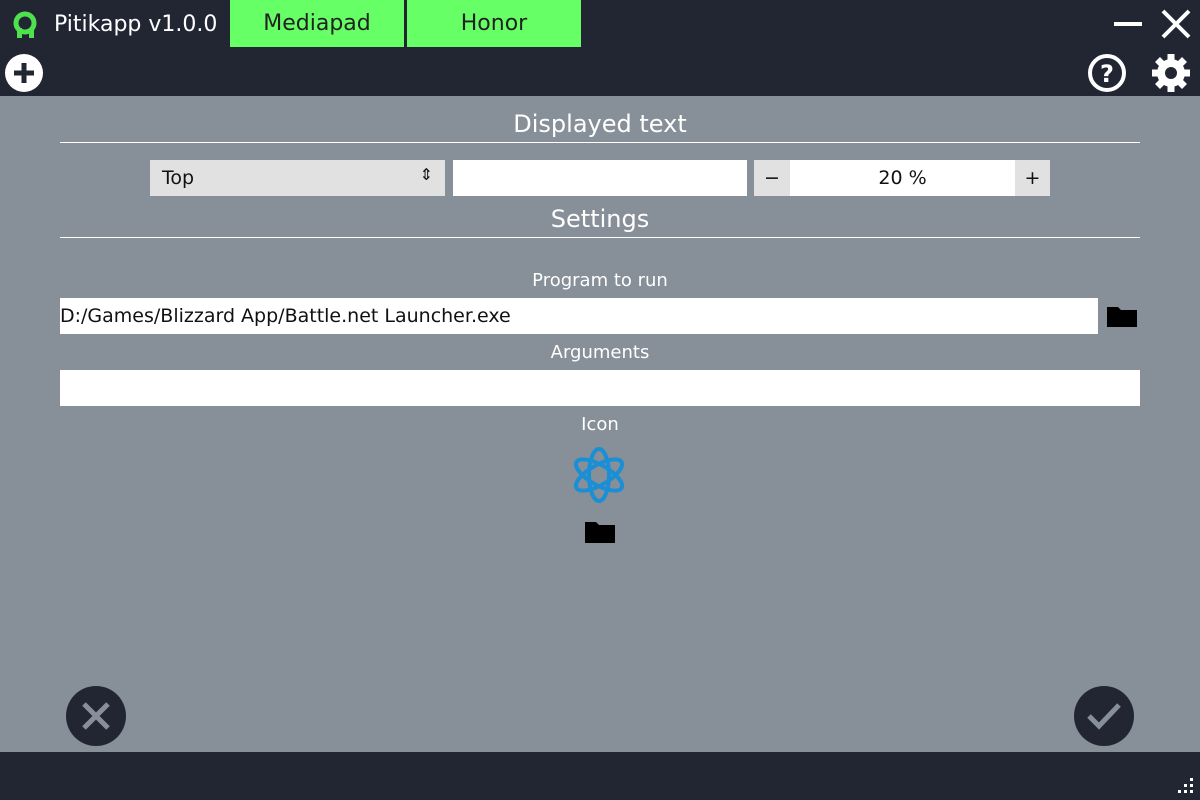  What do you see at coordinates (599, 475) in the screenshot?
I see `battlenet-app-icon` at bounding box center [599, 475].